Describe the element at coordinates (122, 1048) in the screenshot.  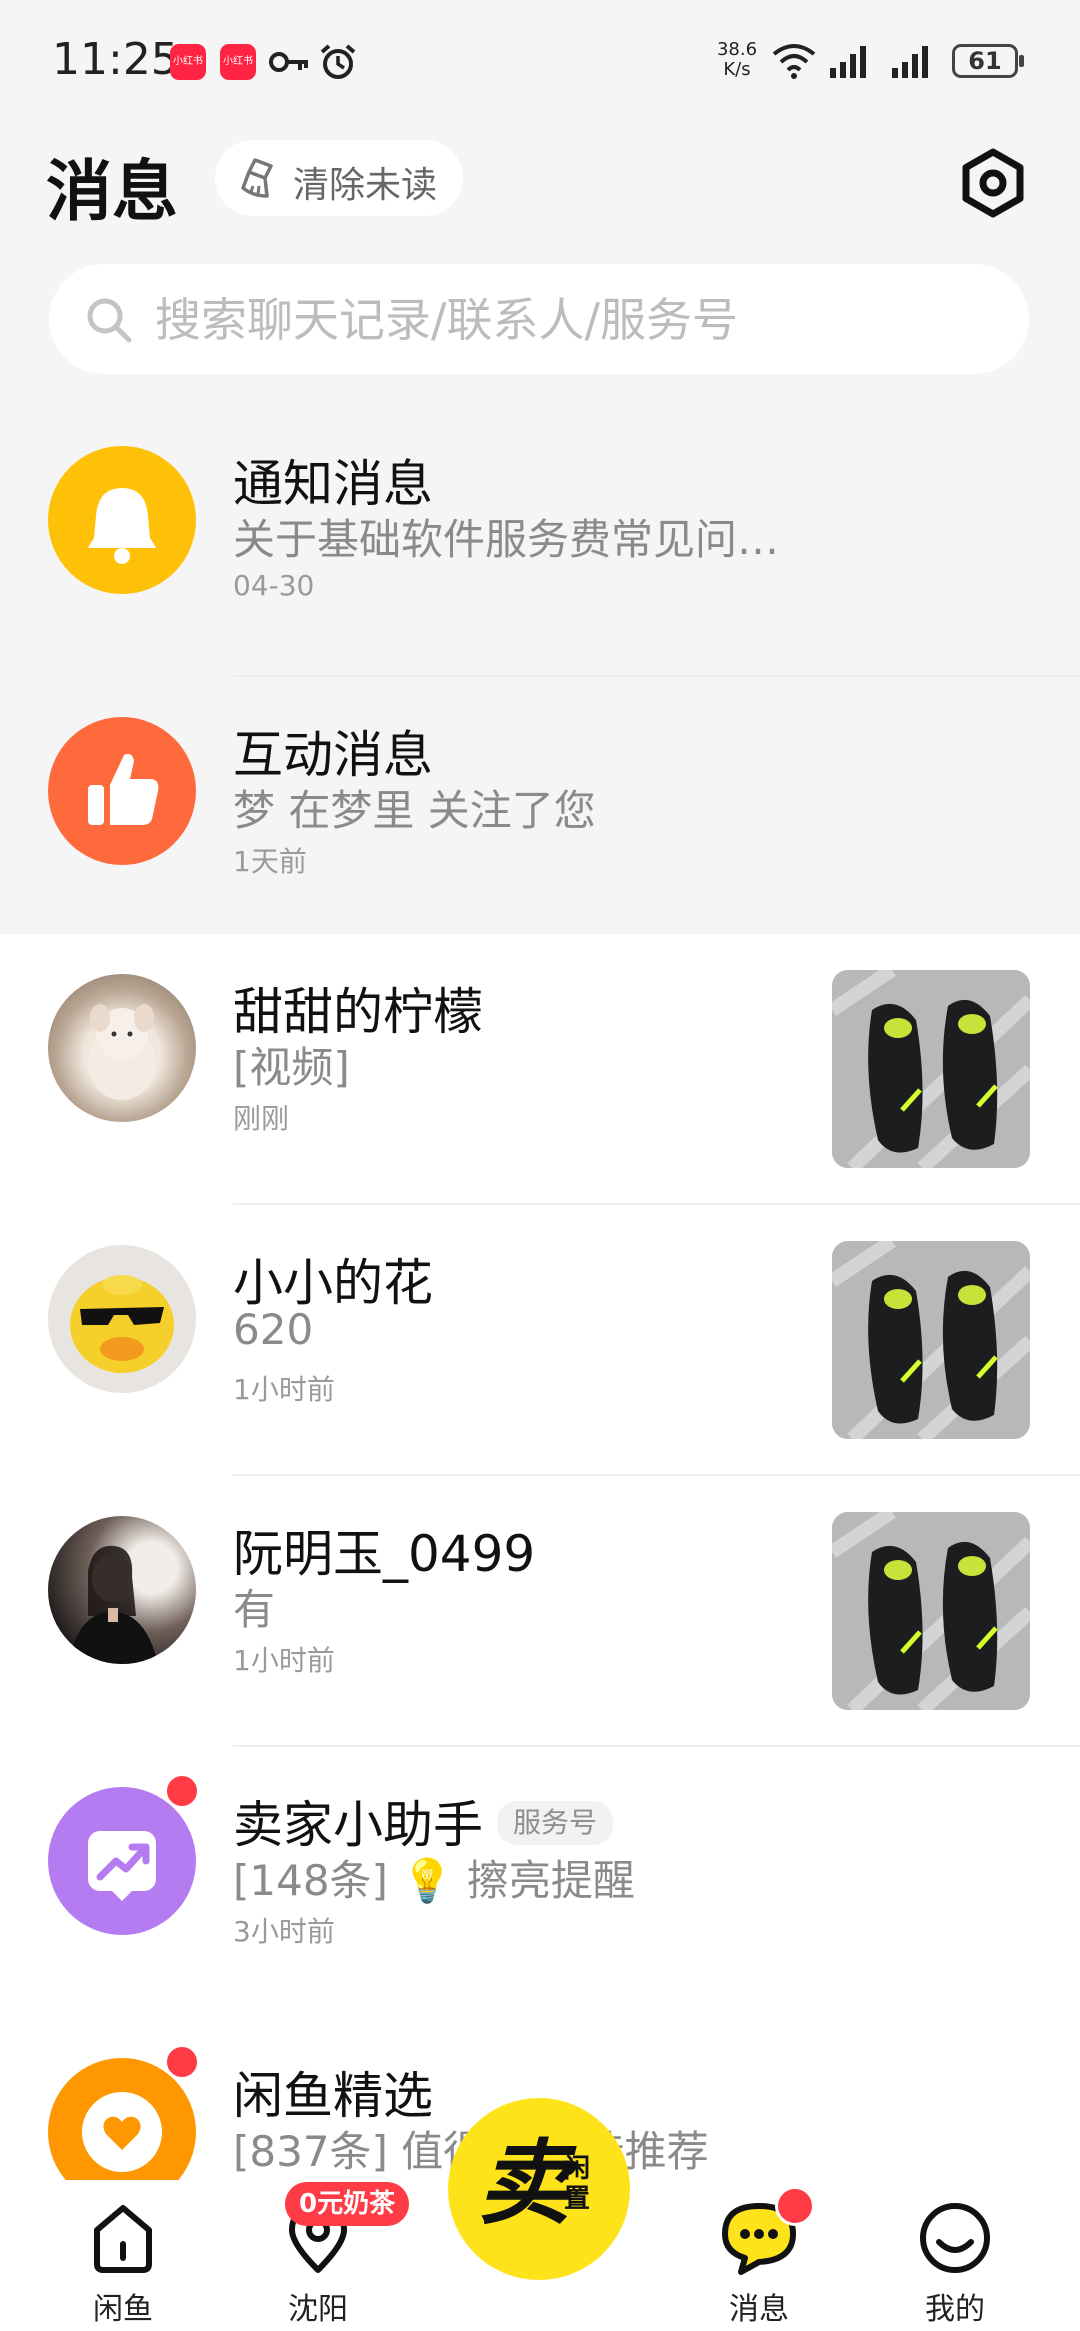
I see `plush-toy-avatar` at that location.